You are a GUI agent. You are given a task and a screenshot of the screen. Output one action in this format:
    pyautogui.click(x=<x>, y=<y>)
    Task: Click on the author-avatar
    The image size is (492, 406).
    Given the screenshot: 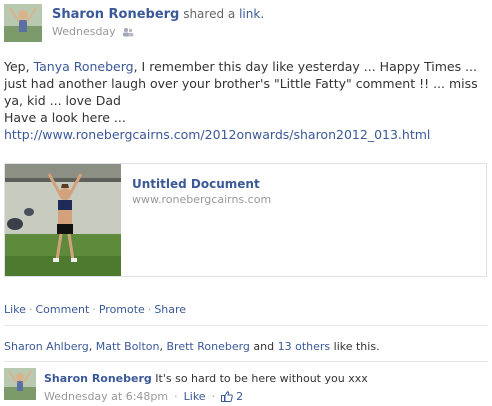 What is the action you would take?
    pyautogui.click(x=23, y=23)
    